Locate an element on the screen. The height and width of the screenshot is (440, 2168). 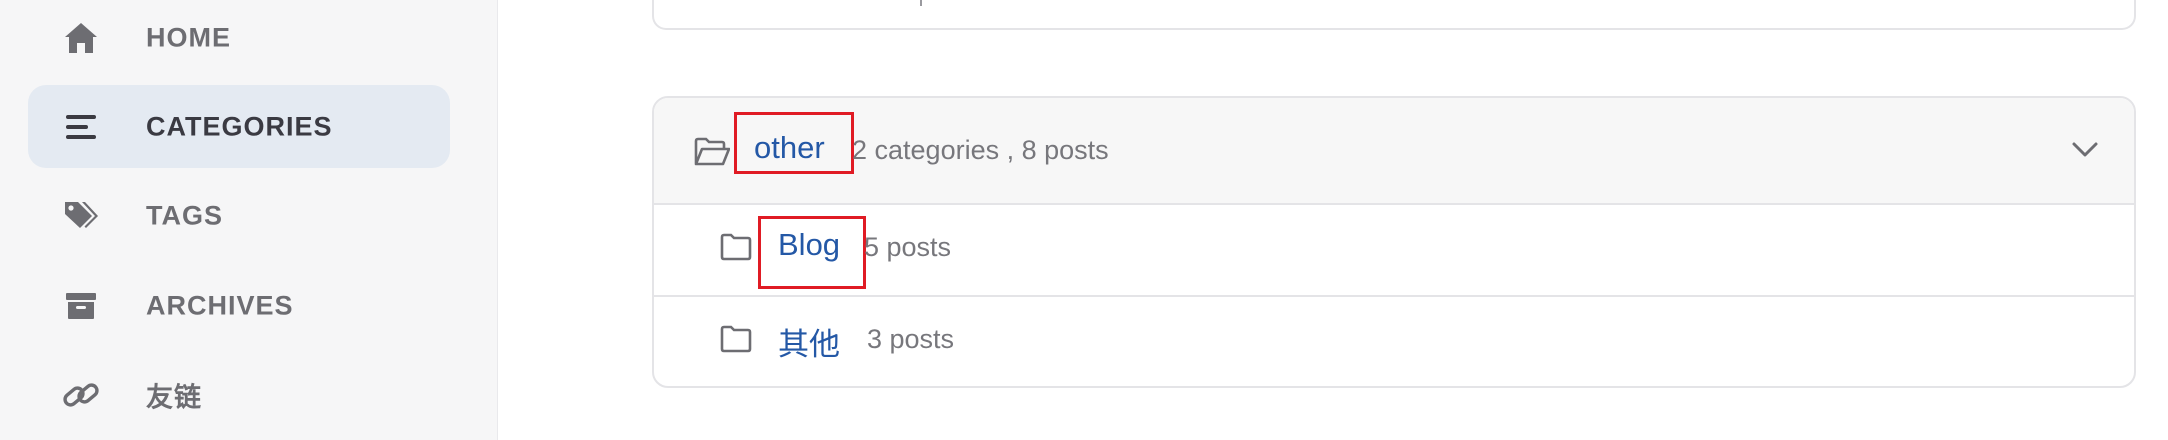
list-icon is located at coordinates (81, 127).